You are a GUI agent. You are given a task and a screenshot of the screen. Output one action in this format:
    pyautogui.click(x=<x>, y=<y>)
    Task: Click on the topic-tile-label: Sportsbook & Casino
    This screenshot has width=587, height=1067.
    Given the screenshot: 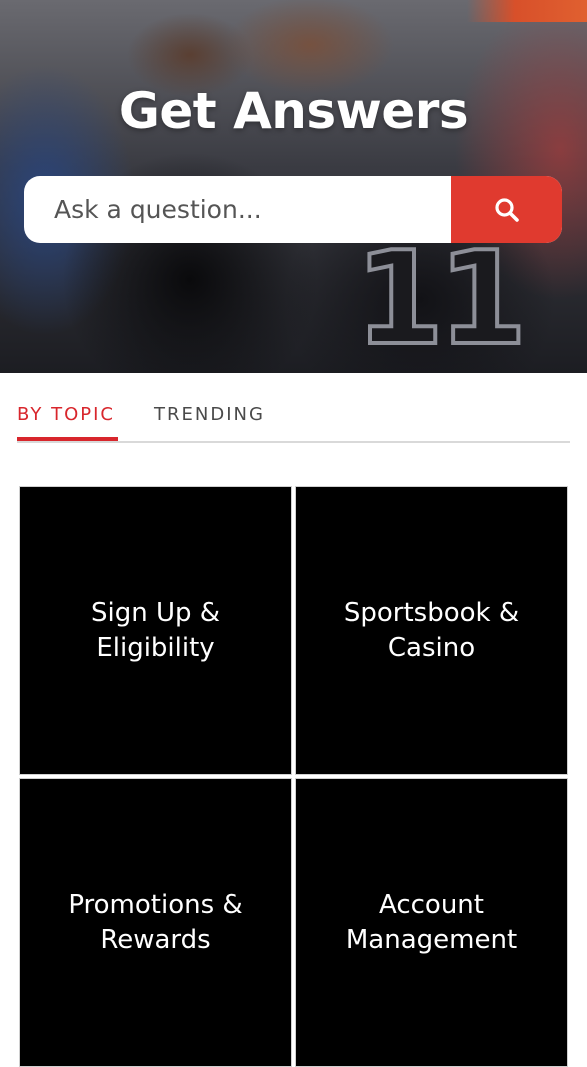 What is the action you would take?
    pyautogui.click(x=431, y=630)
    